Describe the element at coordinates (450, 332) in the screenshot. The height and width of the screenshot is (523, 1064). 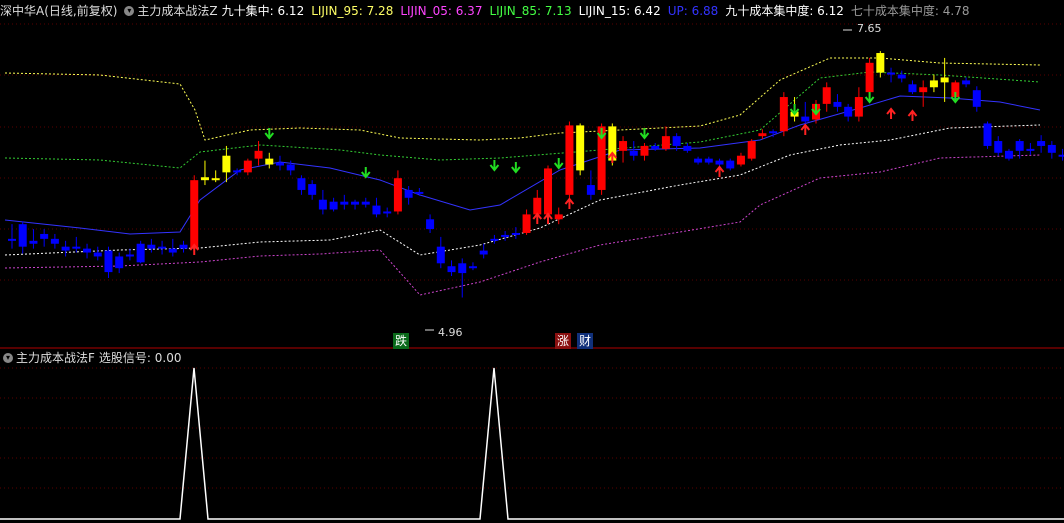
I see `low-price-label: 4.96` at that location.